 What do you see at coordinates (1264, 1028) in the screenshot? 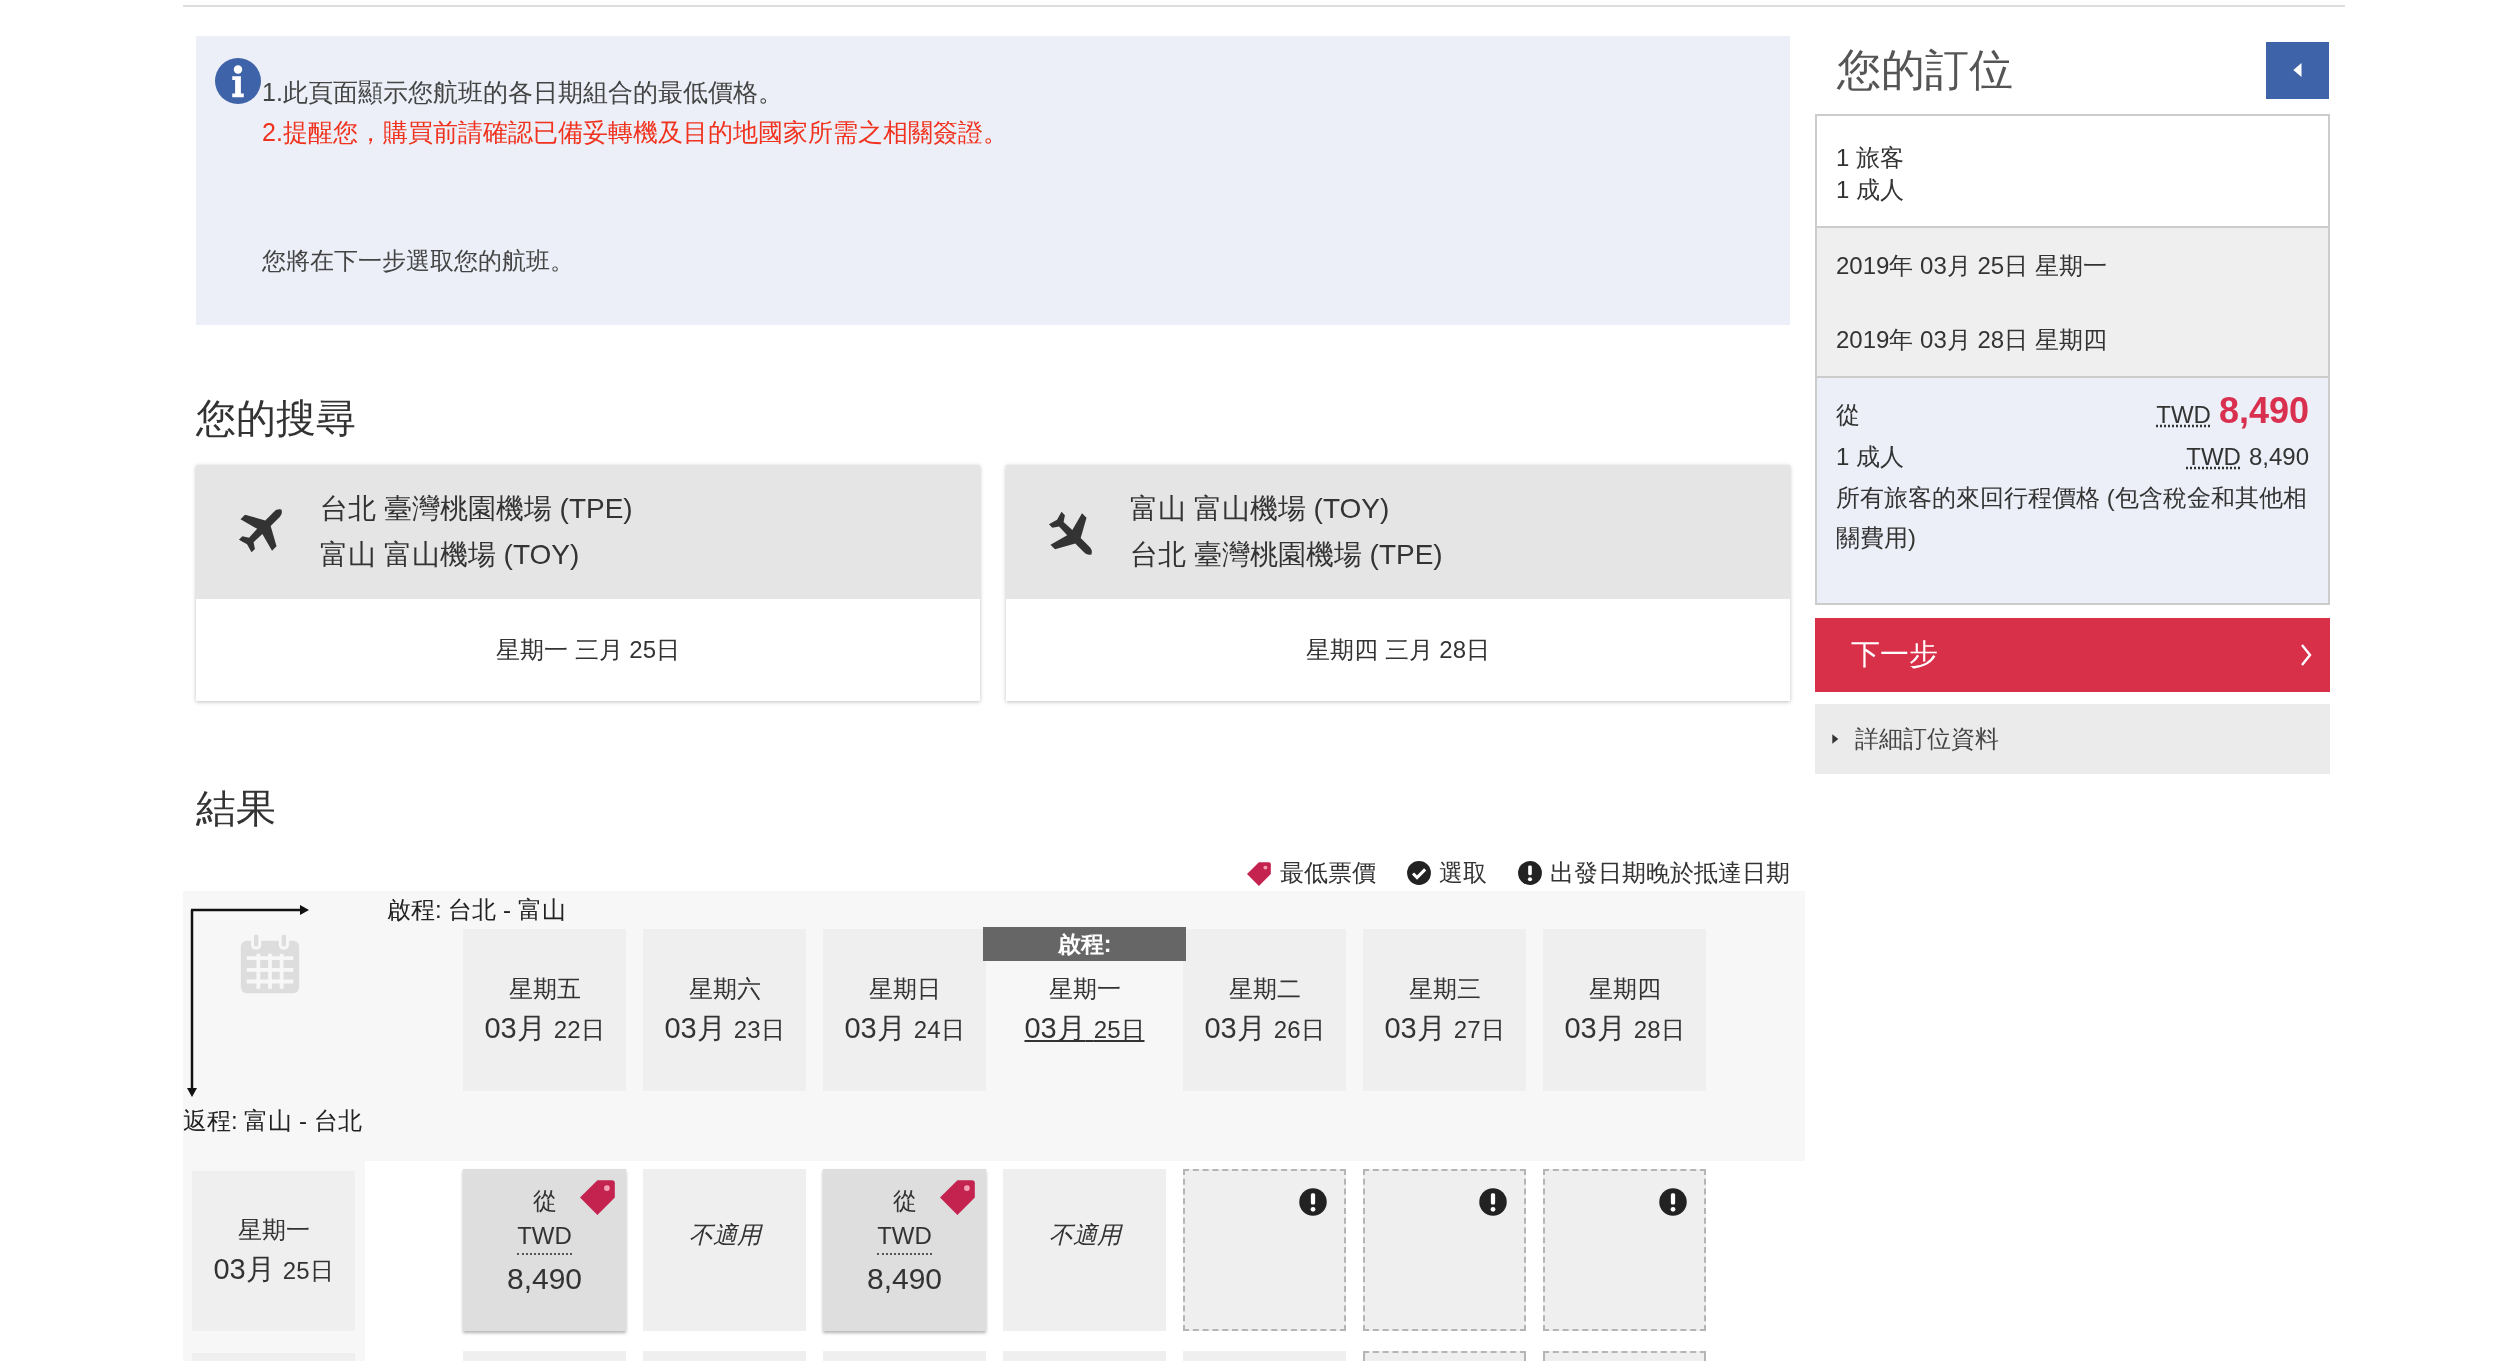
I see `date-label: 03月 26日` at bounding box center [1264, 1028].